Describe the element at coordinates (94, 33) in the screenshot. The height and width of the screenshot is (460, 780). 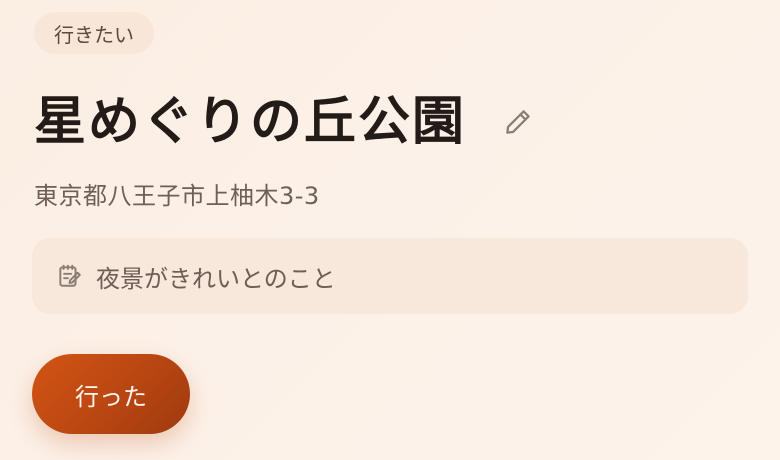
I see `status-tag: 行きたい` at that location.